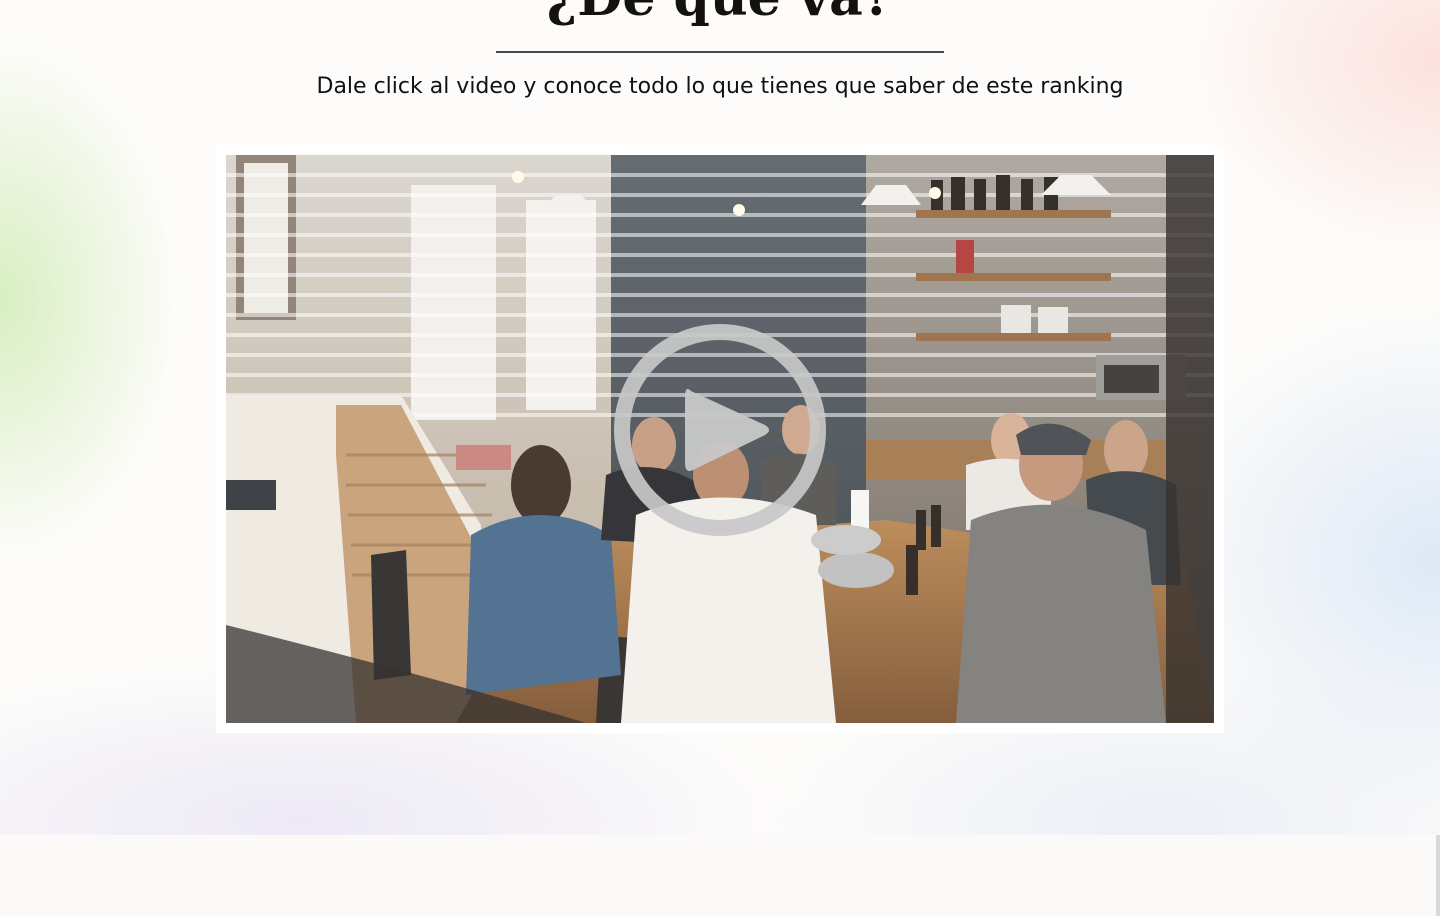  Describe the element at coordinates (720, 52) in the screenshot. I see `title-divider` at that location.